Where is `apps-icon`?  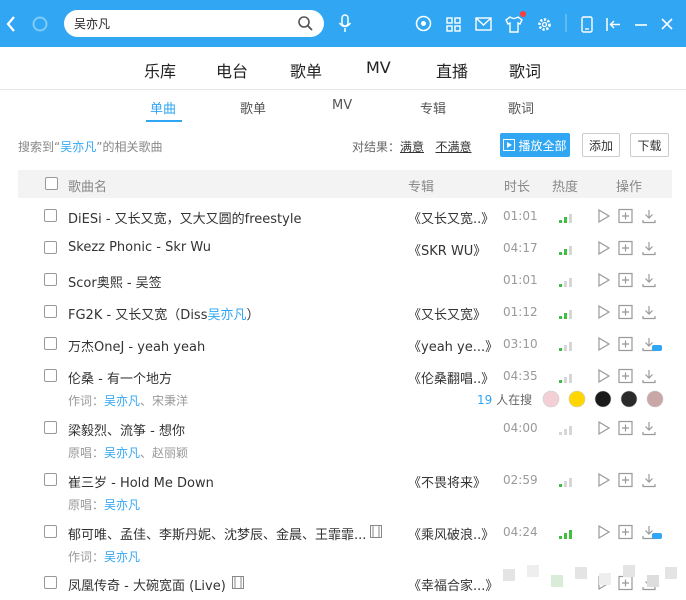 apps-icon is located at coordinates (453, 24).